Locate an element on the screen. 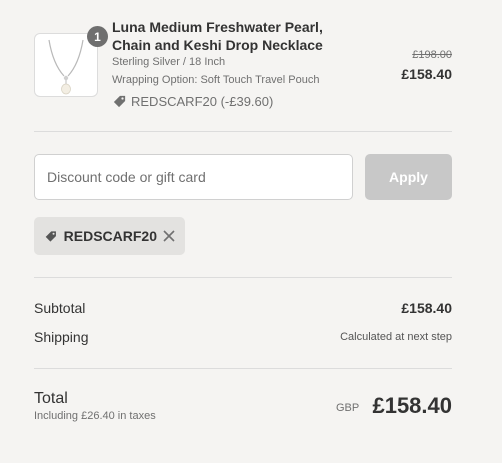  applied-code-label: REDSCARF20 is located at coordinates (110, 236).